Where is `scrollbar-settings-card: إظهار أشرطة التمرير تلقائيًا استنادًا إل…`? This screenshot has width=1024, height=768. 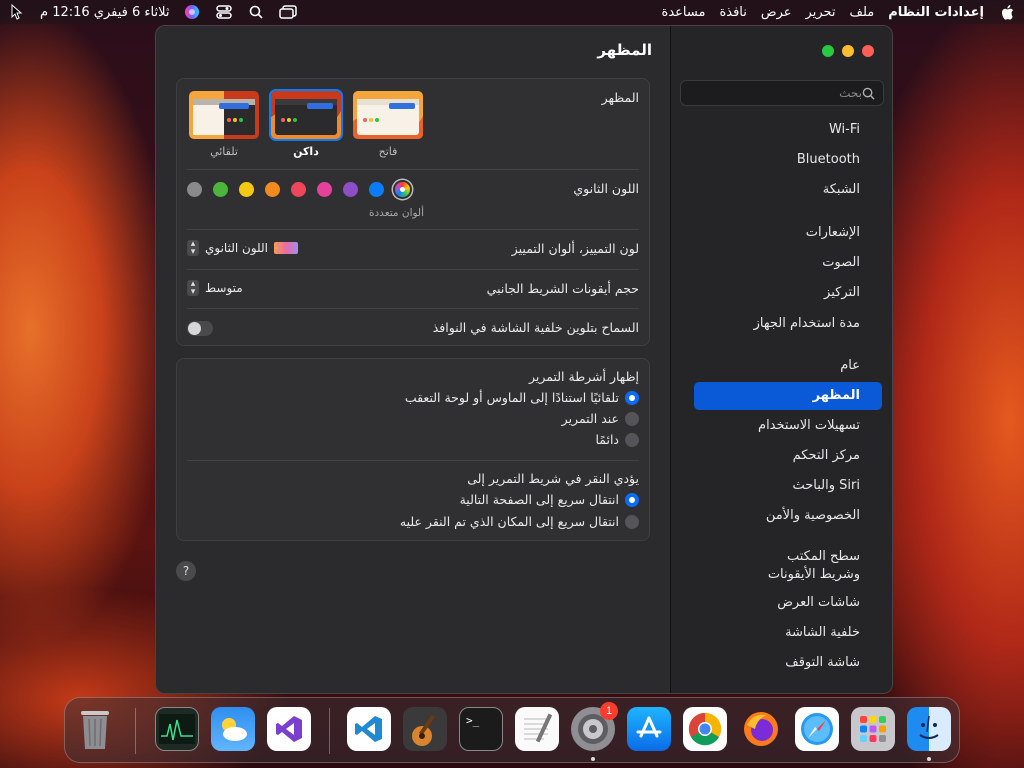 scrollbar-settings-card: إظهار أشرطة التمرير تلقائيًا استنادًا إل… is located at coordinates (413, 449).